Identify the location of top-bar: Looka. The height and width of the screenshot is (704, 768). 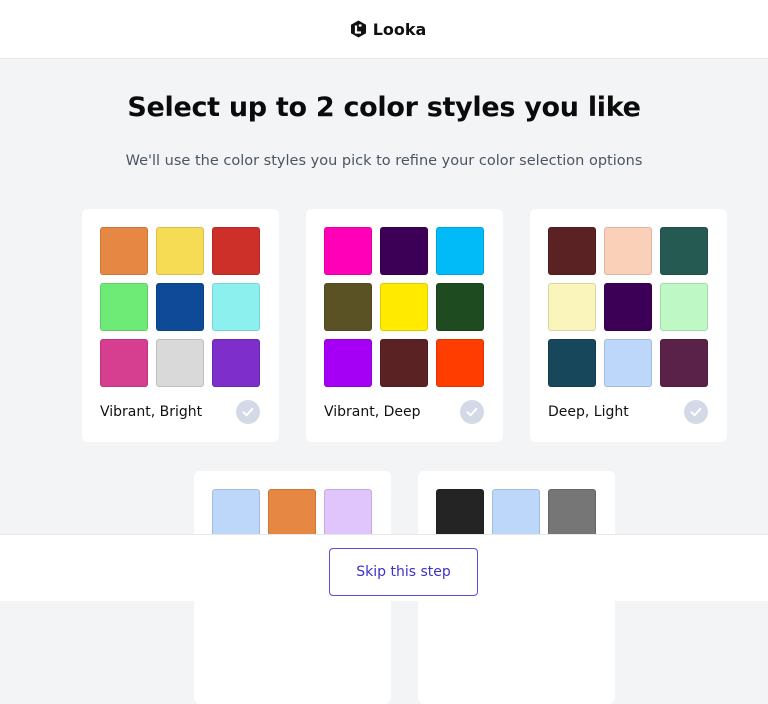
(384, 29).